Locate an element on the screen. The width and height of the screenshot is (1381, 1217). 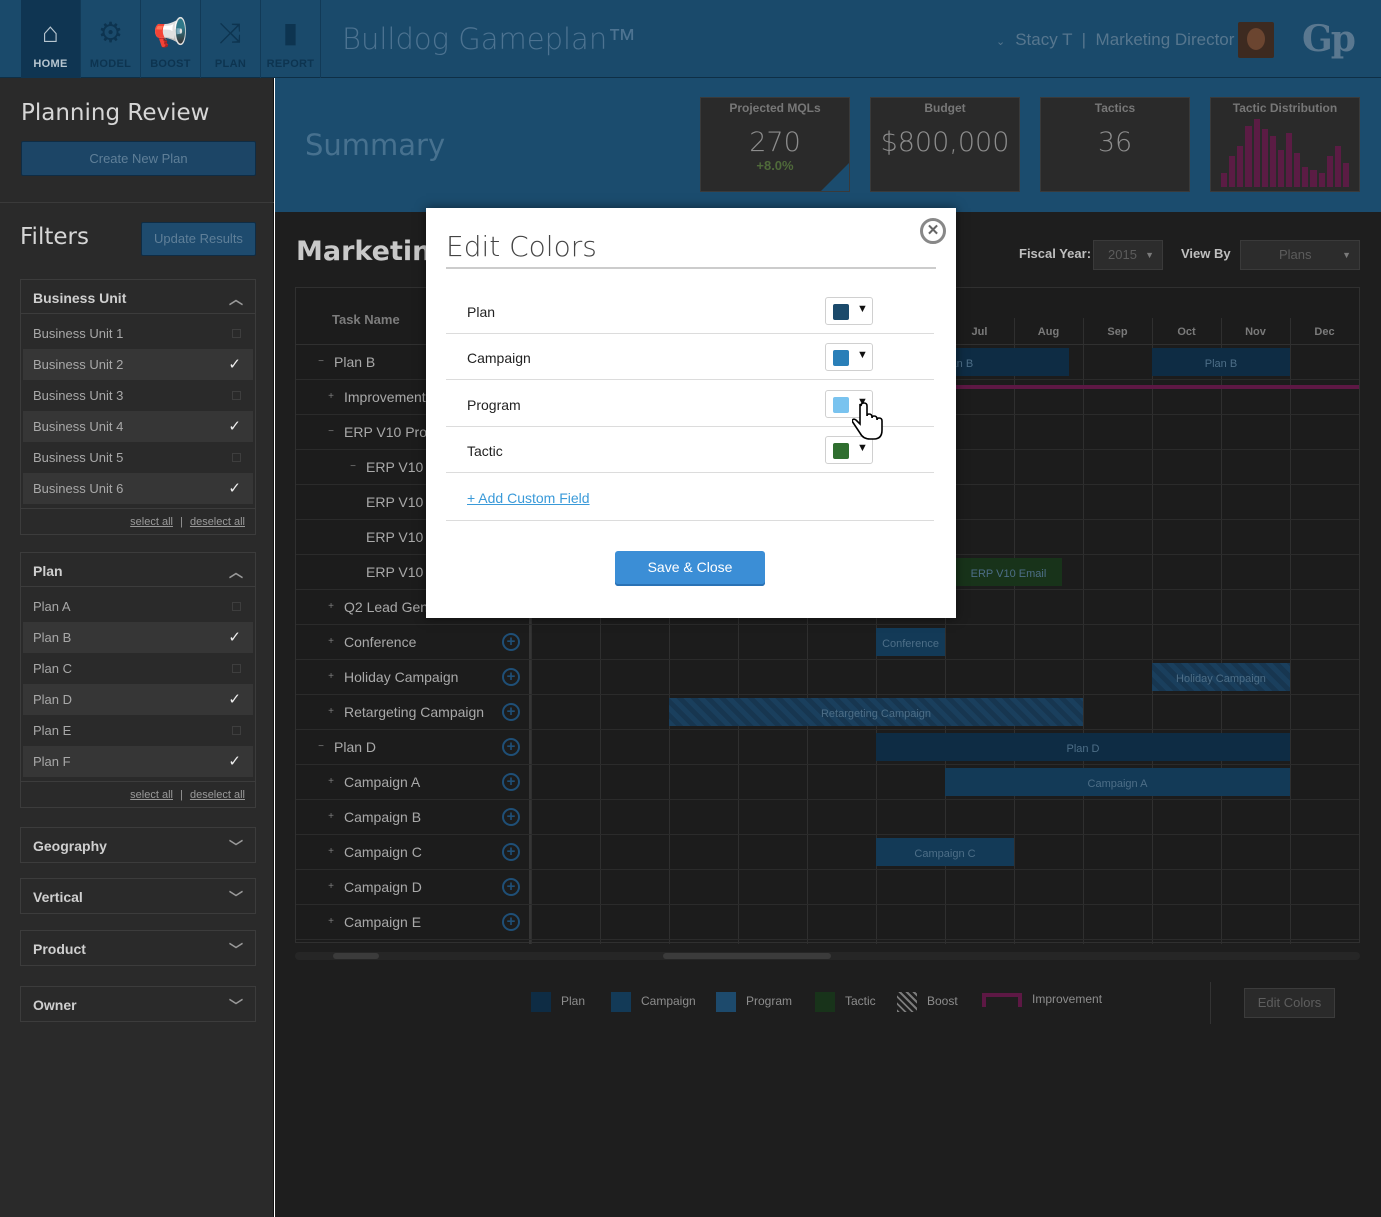
filter-item-business-unit-6: Business Unit 6 ✓ is located at coordinates (138, 488).